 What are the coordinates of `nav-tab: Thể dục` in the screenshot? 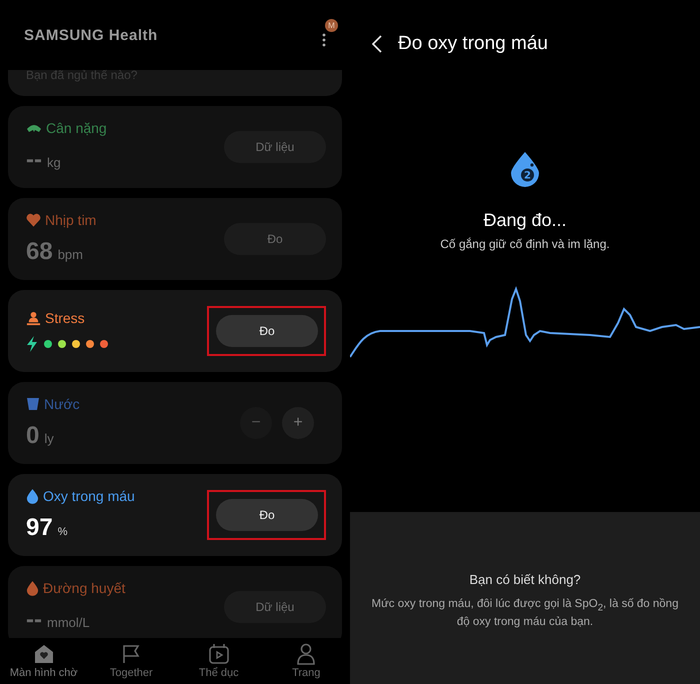 It's located at (218, 661).